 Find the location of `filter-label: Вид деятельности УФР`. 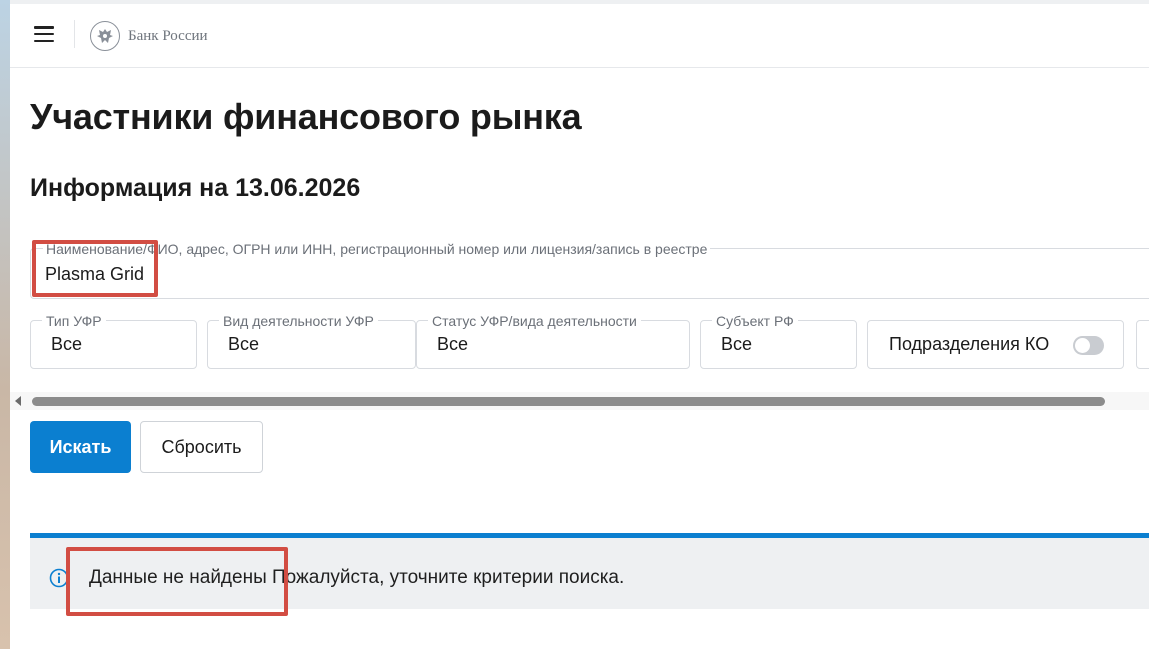

filter-label: Вид деятельности УФР is located at coordinates (298, 321).